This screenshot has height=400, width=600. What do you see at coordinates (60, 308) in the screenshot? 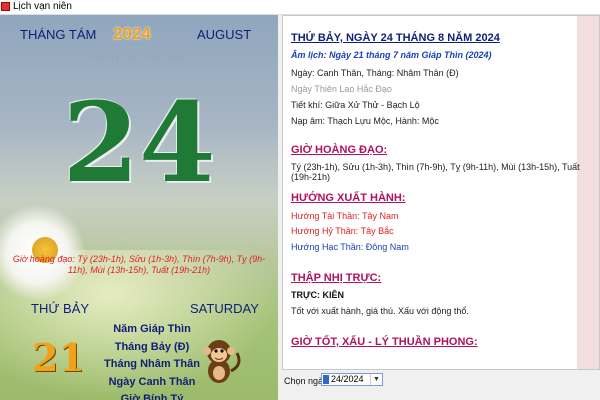
I see `weekday-vn: THỨ BẢY` at bounding box center [60, 308].